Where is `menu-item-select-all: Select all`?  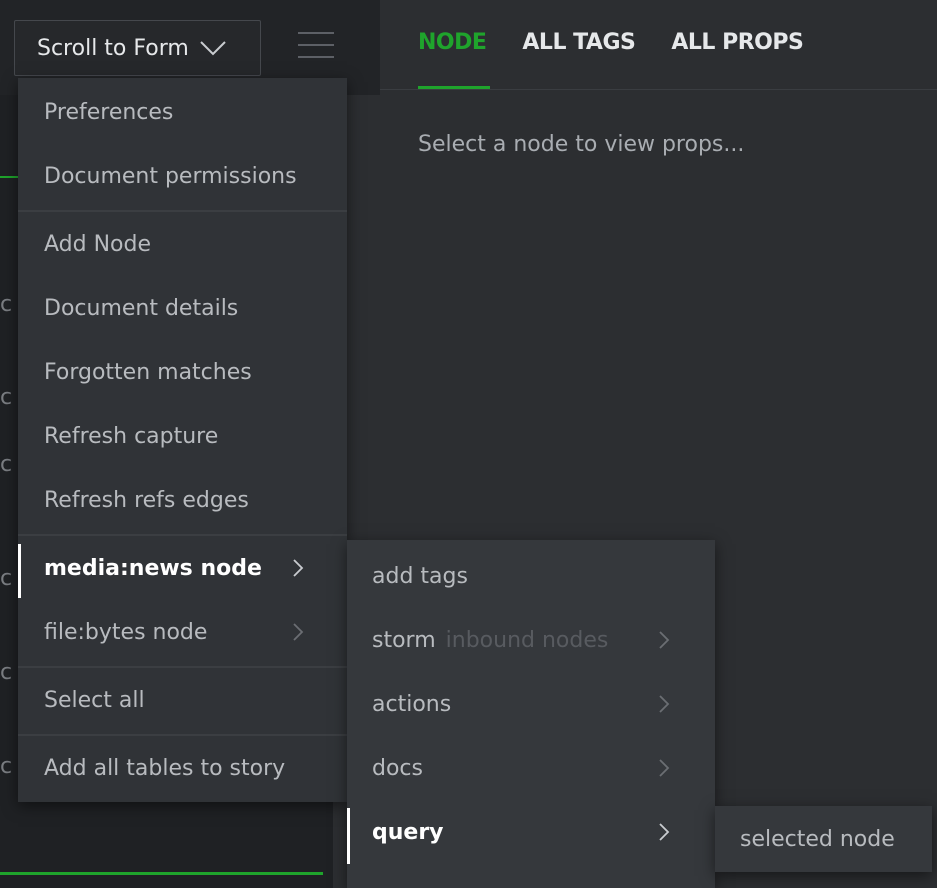 menu-item-select-all: Select all is located at coordinates (182, 700).